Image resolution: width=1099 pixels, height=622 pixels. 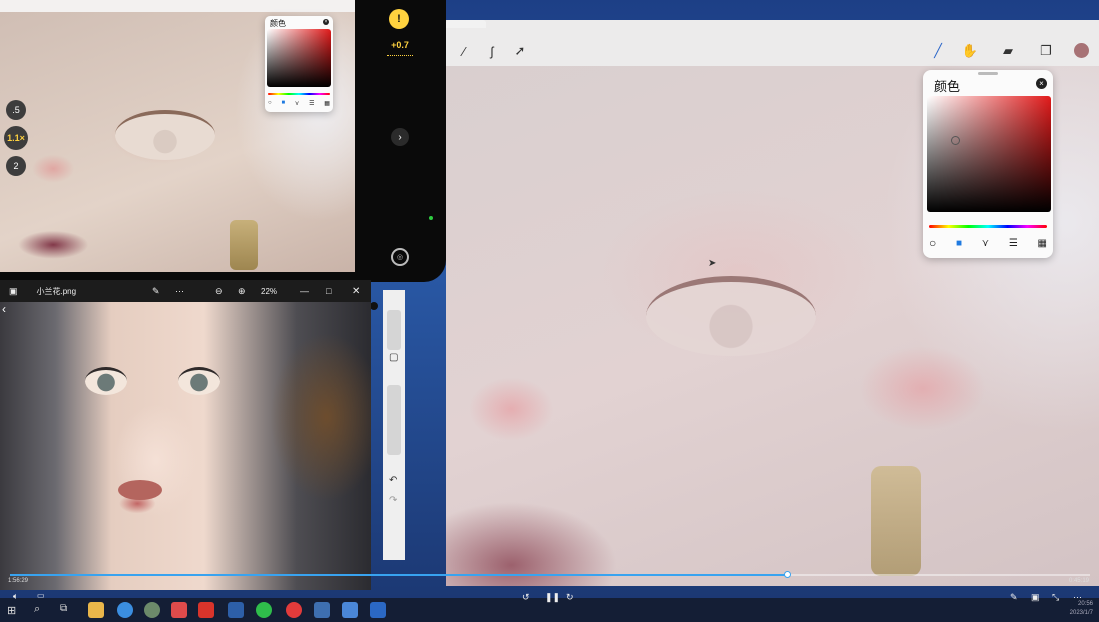 What do you see at coordinates (400, 137) in the screenshot?
I see `chevron-right-icon: ›` at bounding box center [400, 137].